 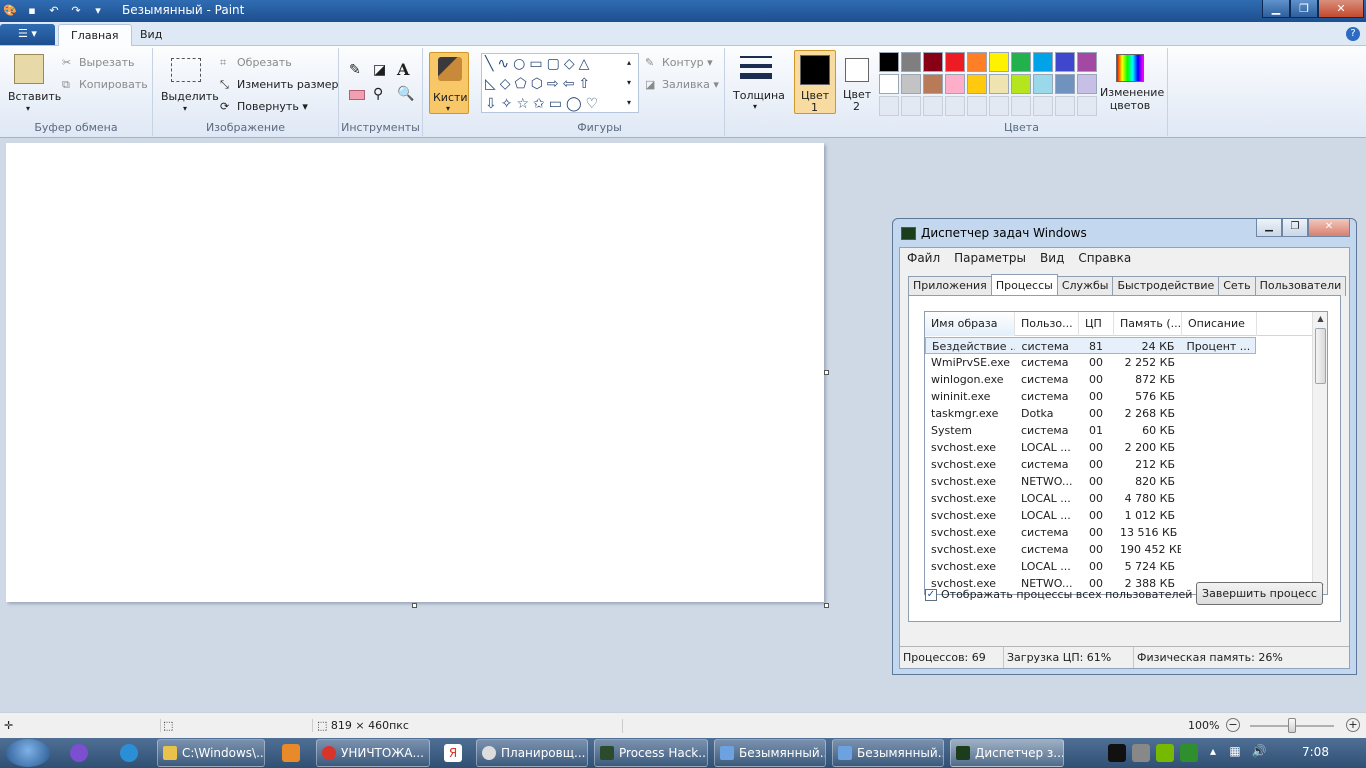 I want to click on volume-icon: 🔊, so click(x=1259, y=753).